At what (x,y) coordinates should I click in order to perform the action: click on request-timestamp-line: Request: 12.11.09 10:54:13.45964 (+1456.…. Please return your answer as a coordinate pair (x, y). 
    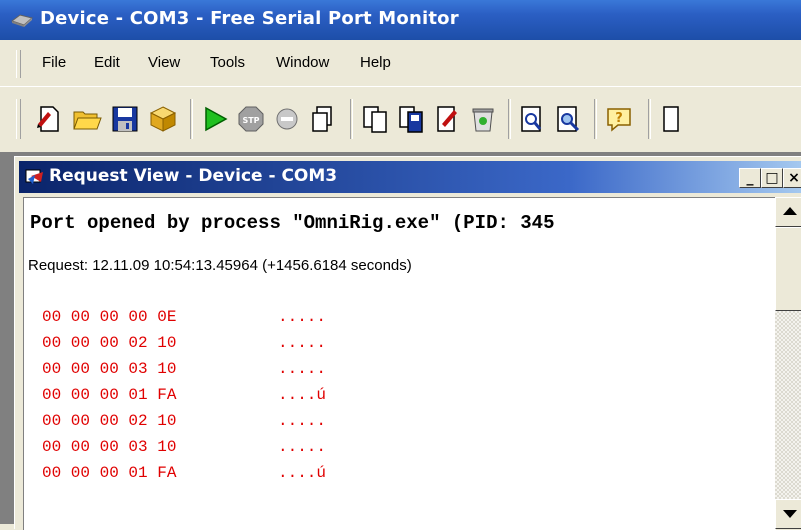
    Looking at the image, I should click on (220, 265).